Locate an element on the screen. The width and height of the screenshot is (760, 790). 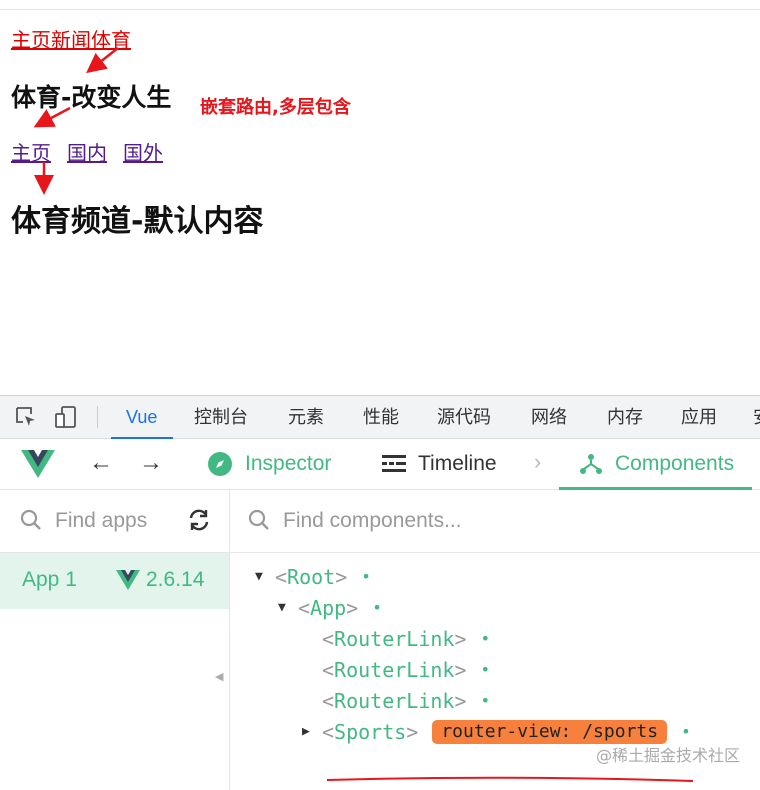
sub-link-home: 主页 is located at coordinates (31, 153).